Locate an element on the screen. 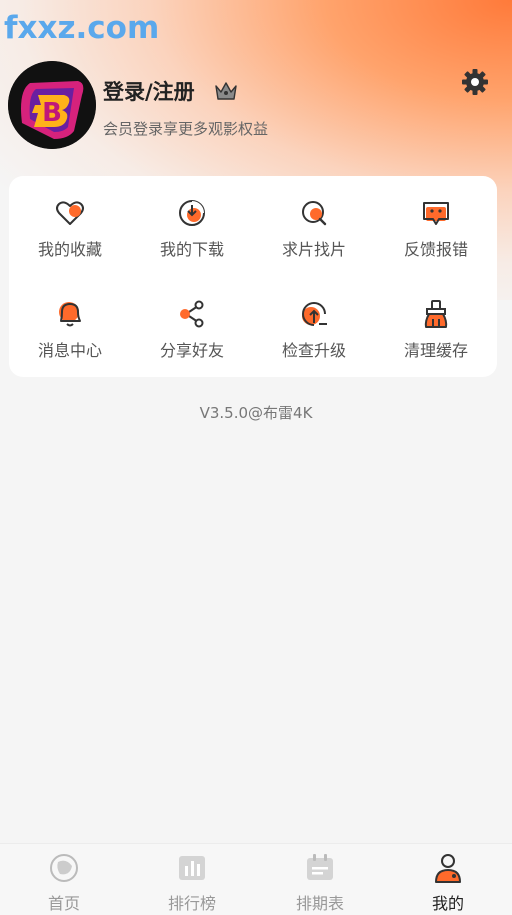  menu-item-favorites: 我的收藏 is located at coordinates (70, 221).